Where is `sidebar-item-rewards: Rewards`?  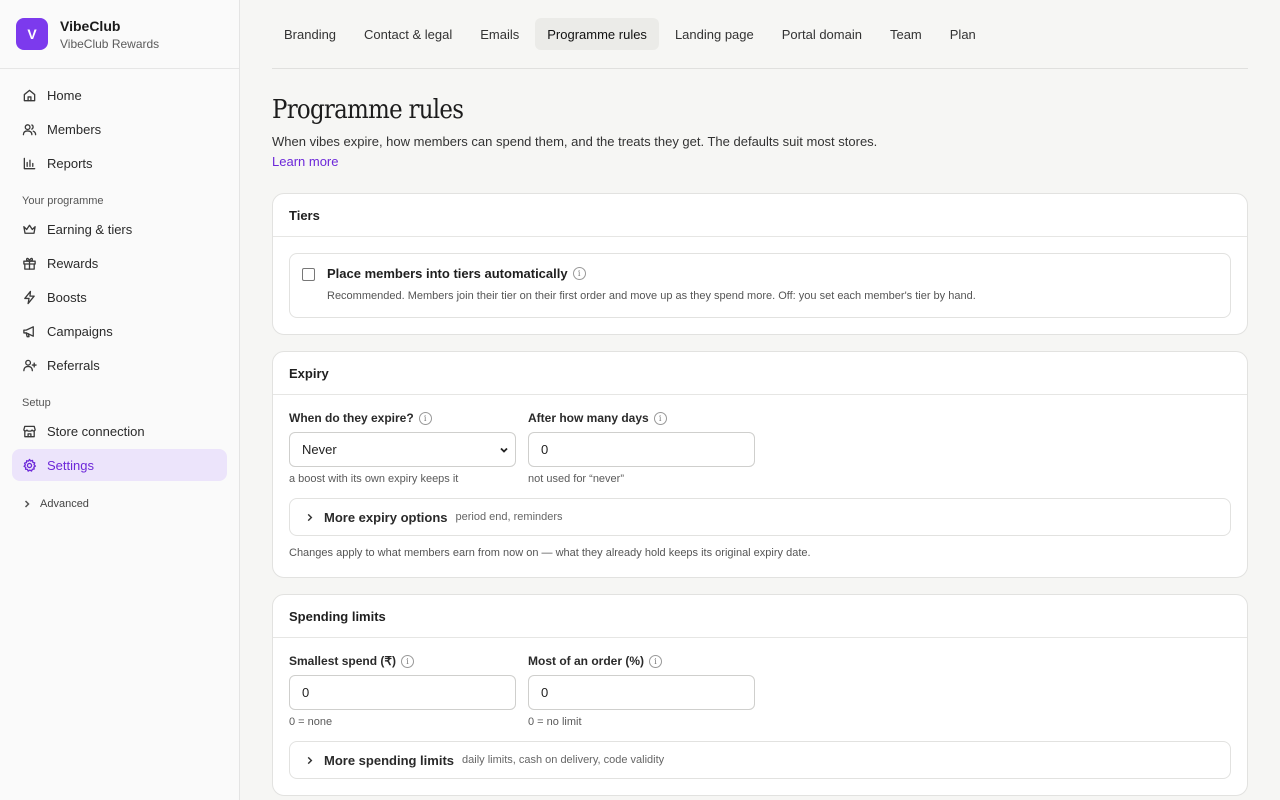
sidebar-item-rewards: Rewards is located at coordinates (119, 263).